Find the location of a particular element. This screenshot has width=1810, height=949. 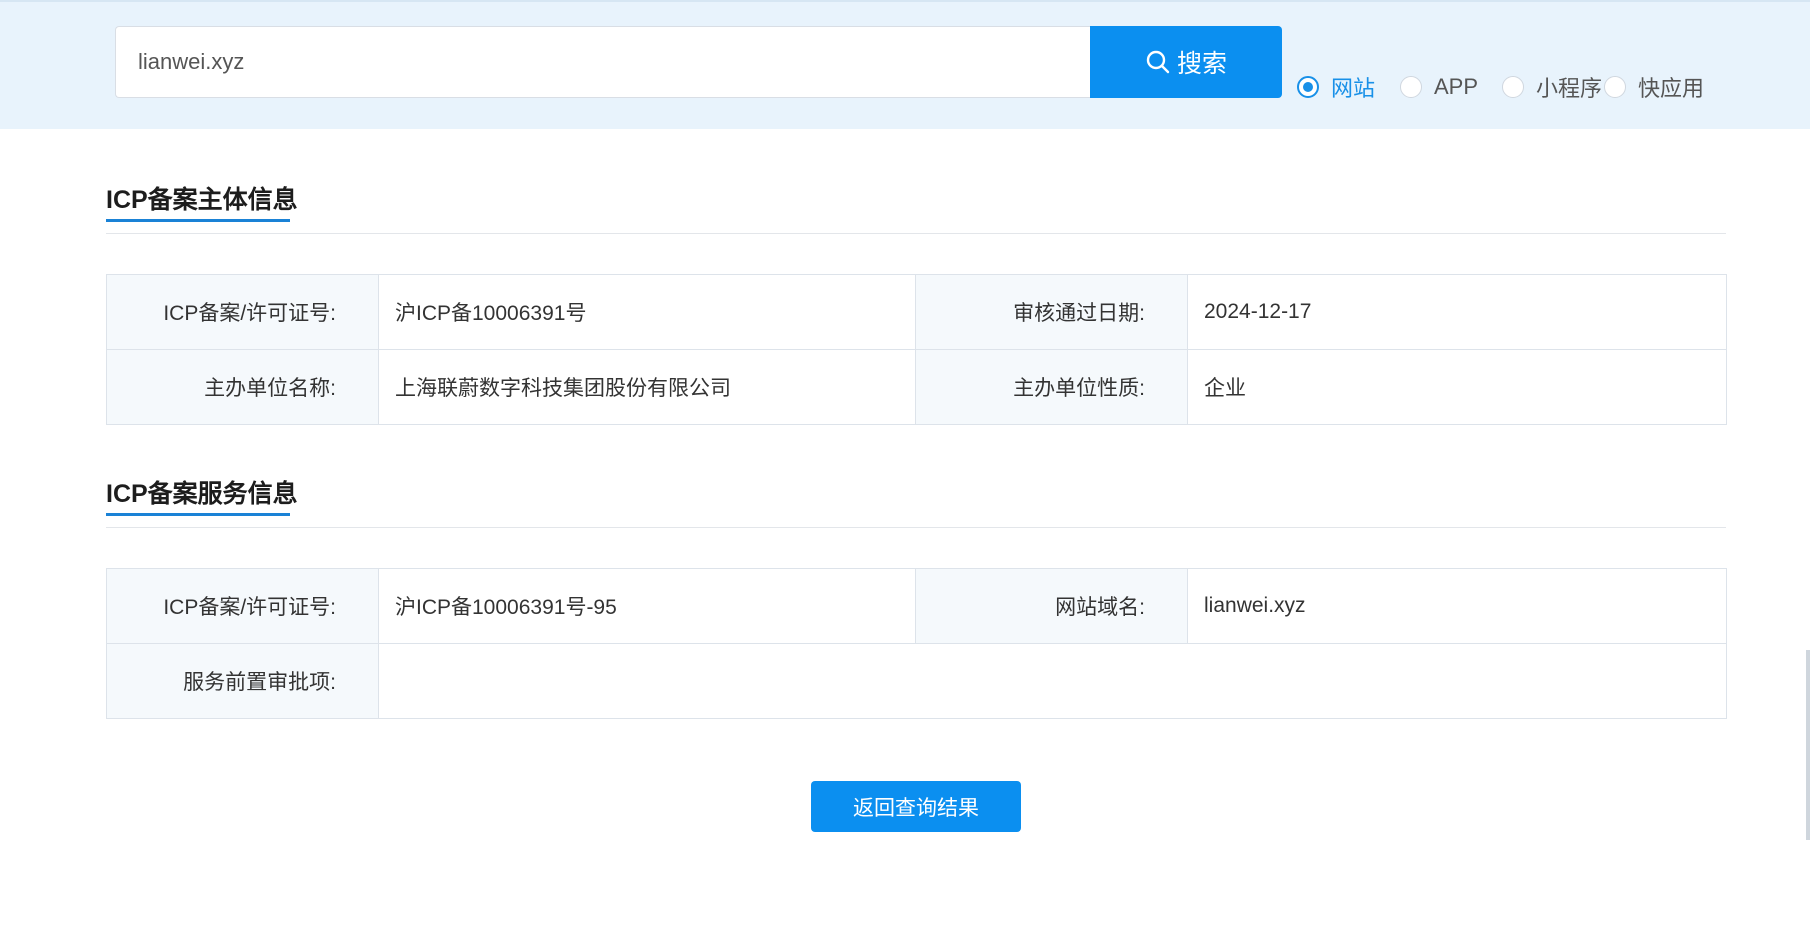

service-section-title: ICP备案服务信息 is located at coordinates (202, 494).